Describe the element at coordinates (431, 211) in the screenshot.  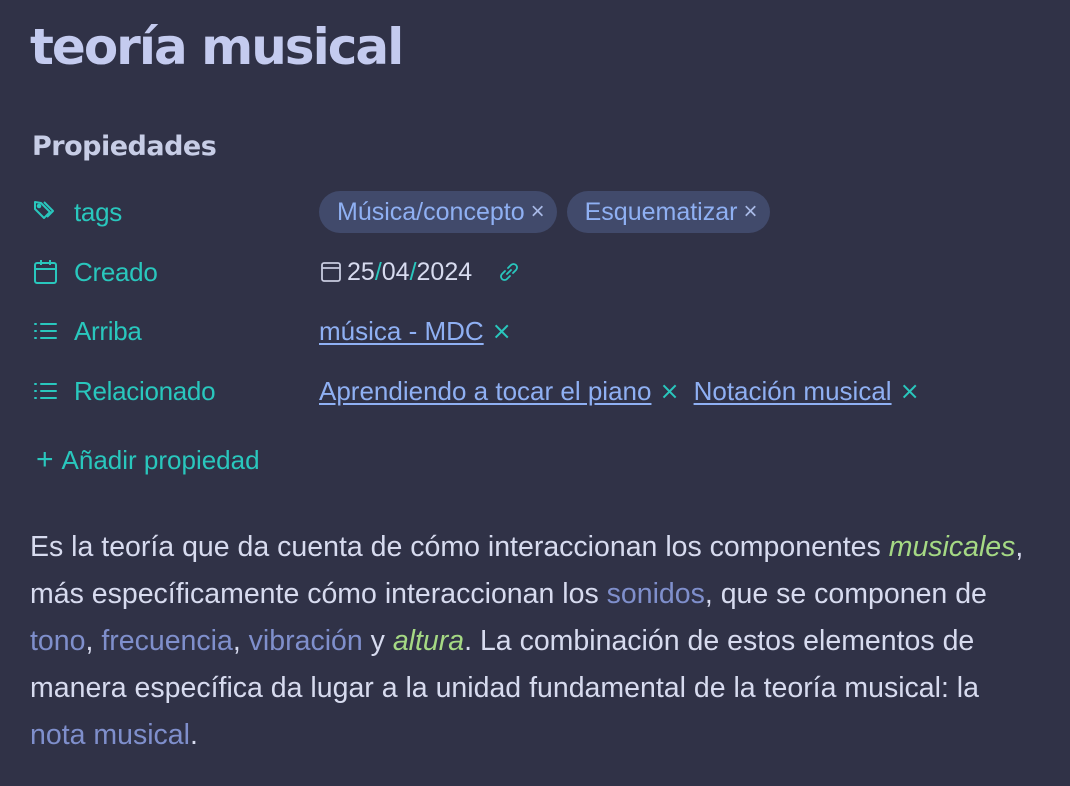
I see `tag-label: Música/concepto` at that location.